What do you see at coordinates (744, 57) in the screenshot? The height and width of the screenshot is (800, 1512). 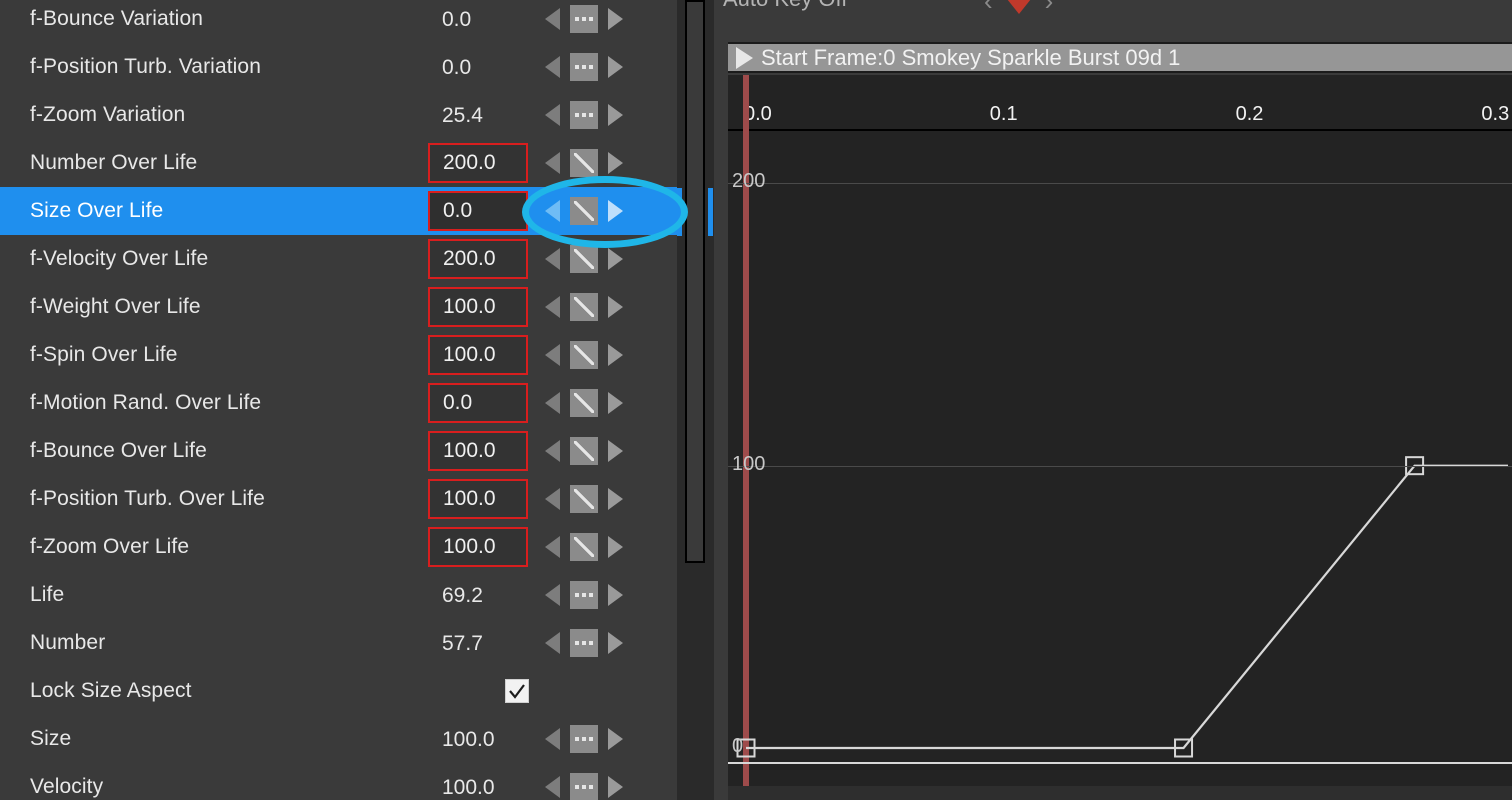 I see `expand-triangle-icon` at bounding box center [744, 57].